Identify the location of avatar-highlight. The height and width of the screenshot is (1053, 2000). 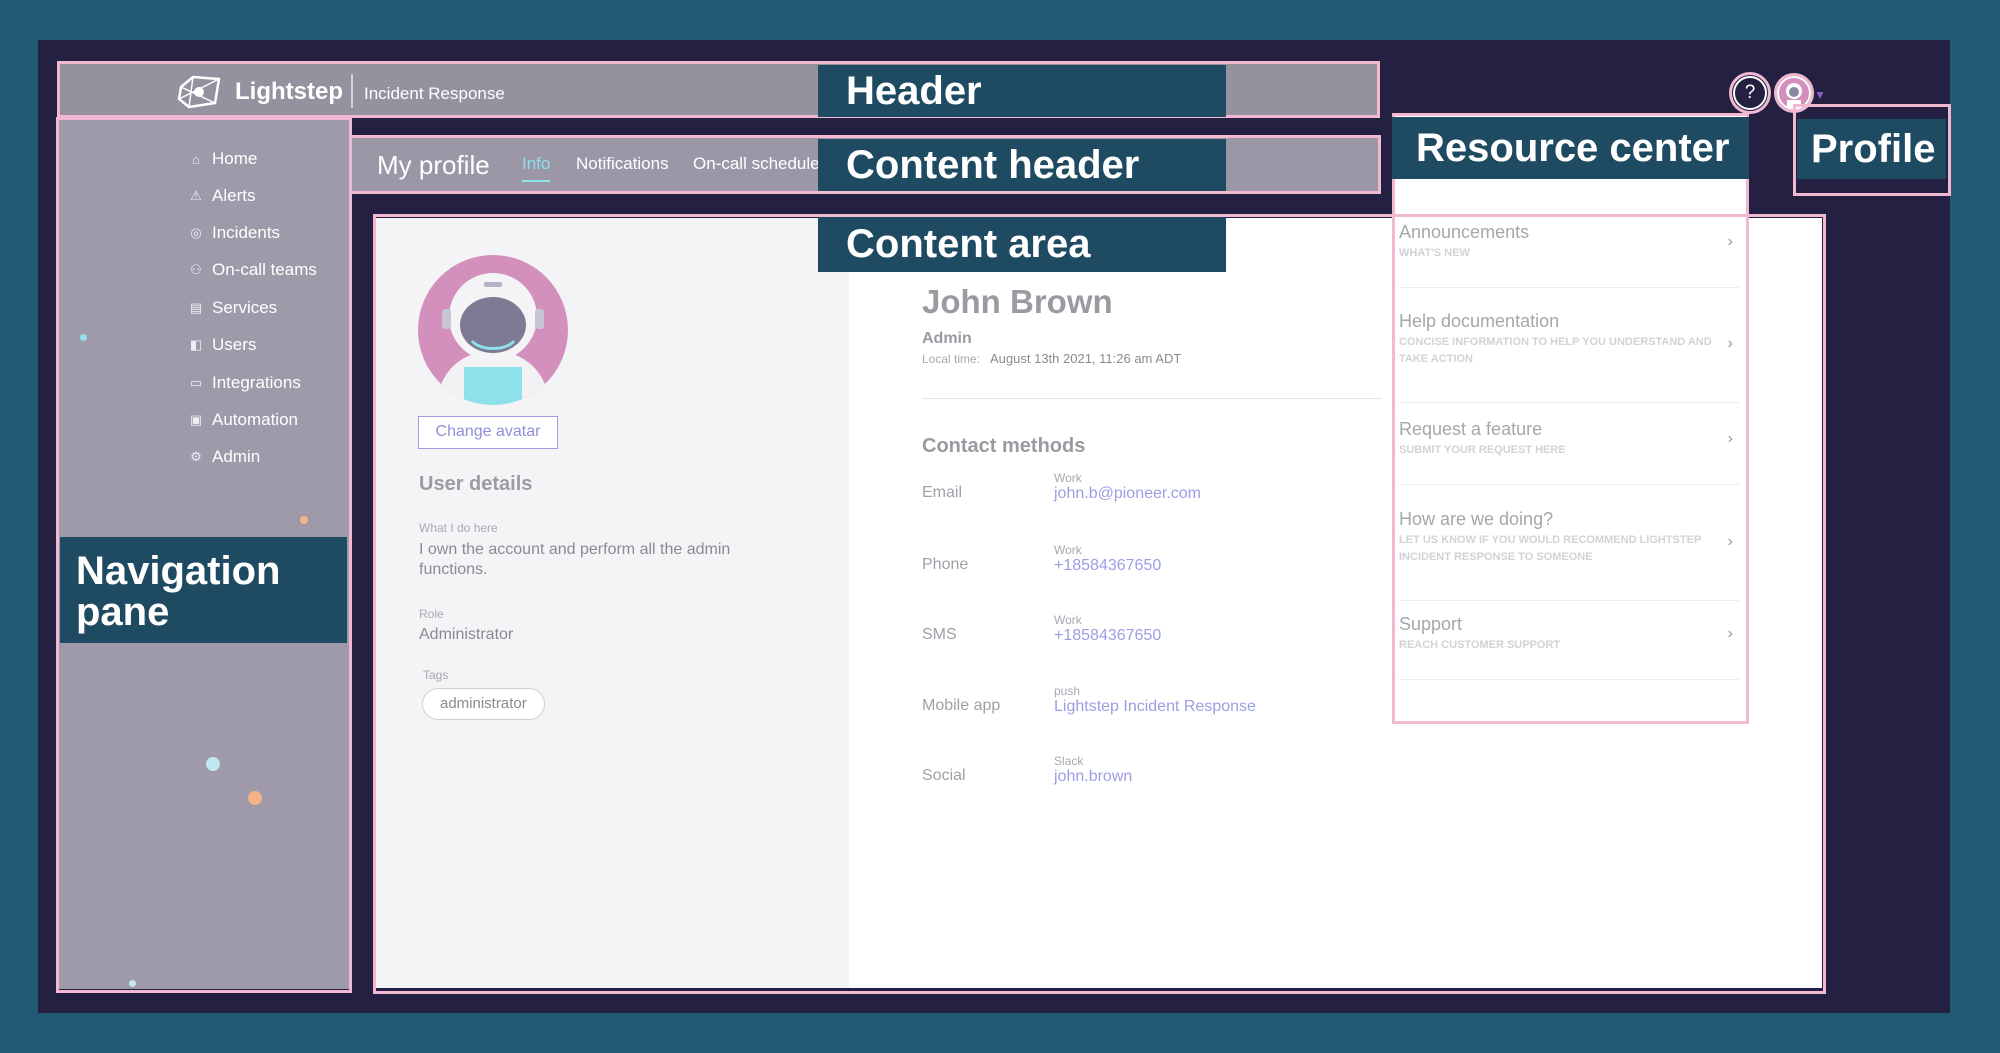
(1794, 93).